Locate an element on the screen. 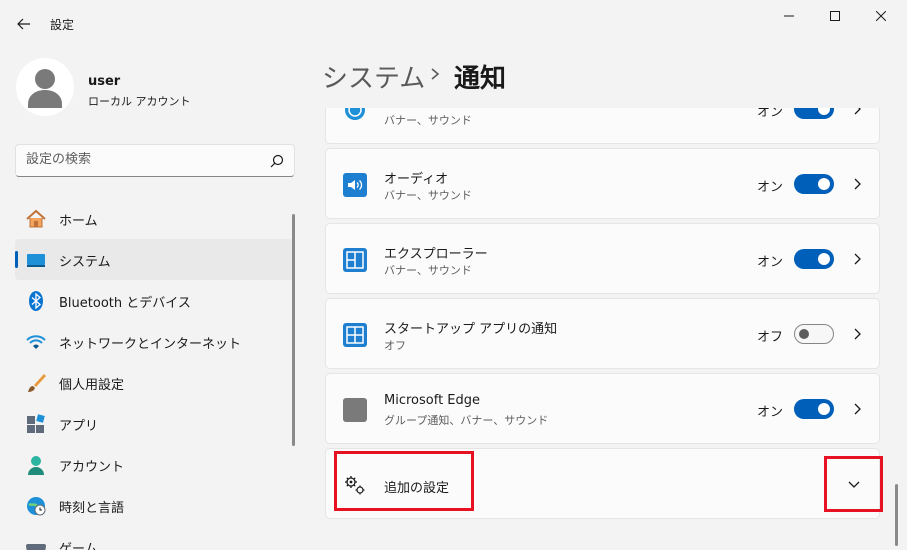 The image size is (907, 550). avatar is located at coordinates (45, 87).